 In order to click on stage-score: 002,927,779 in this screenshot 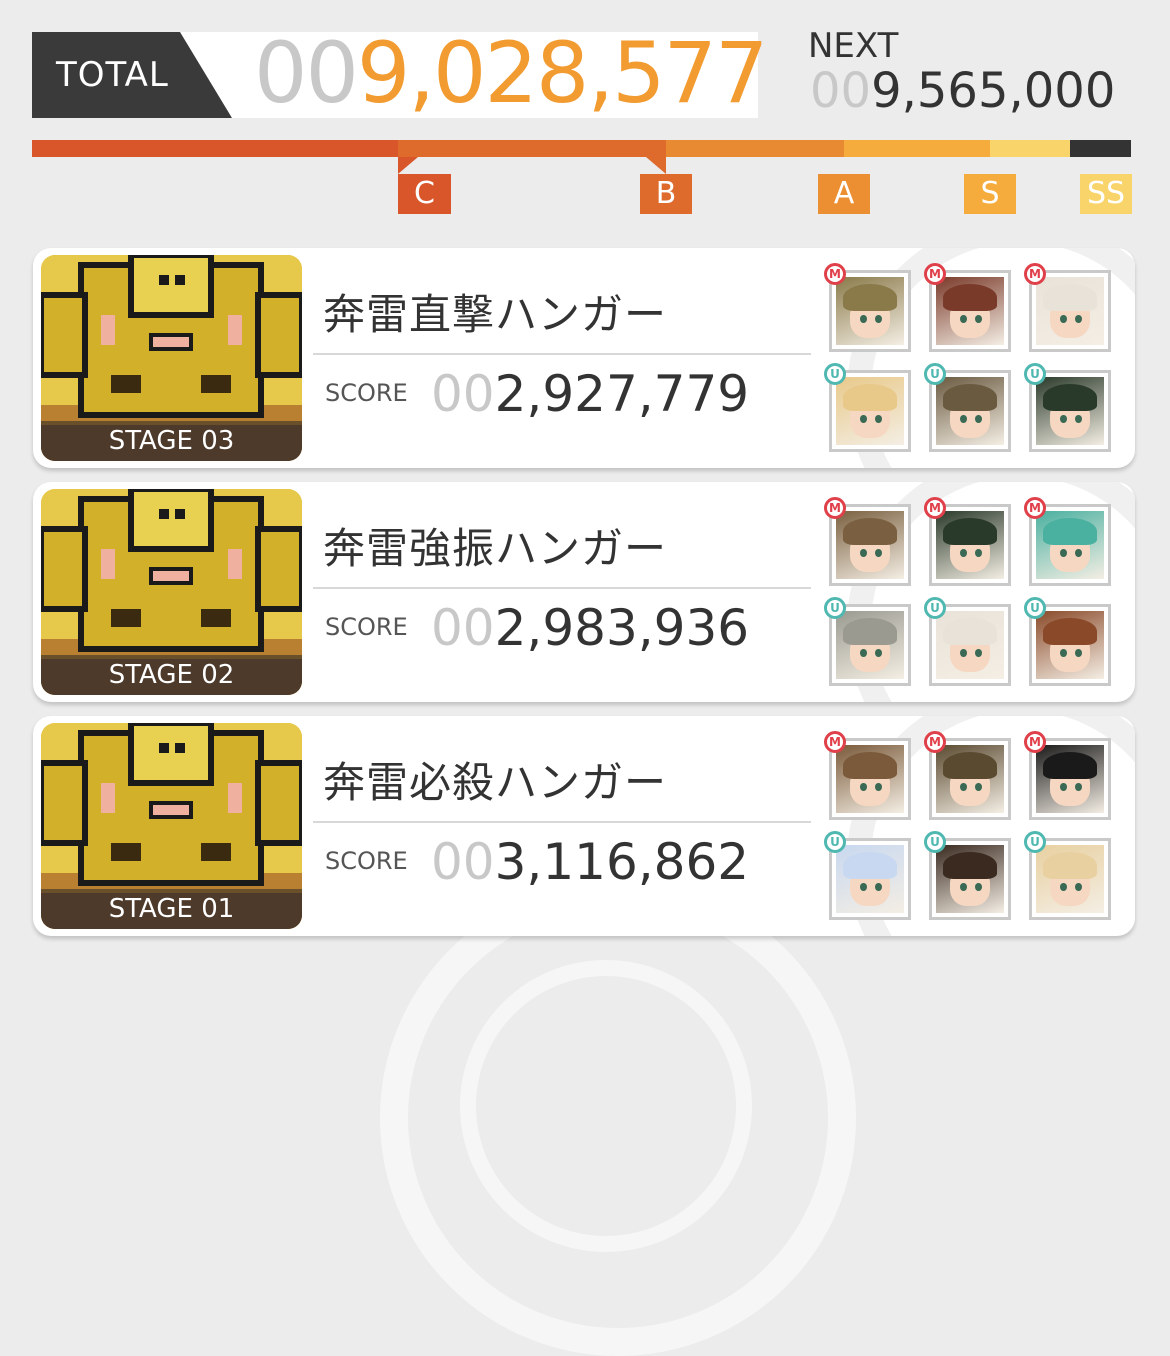, I will do `click(590, 394)`.